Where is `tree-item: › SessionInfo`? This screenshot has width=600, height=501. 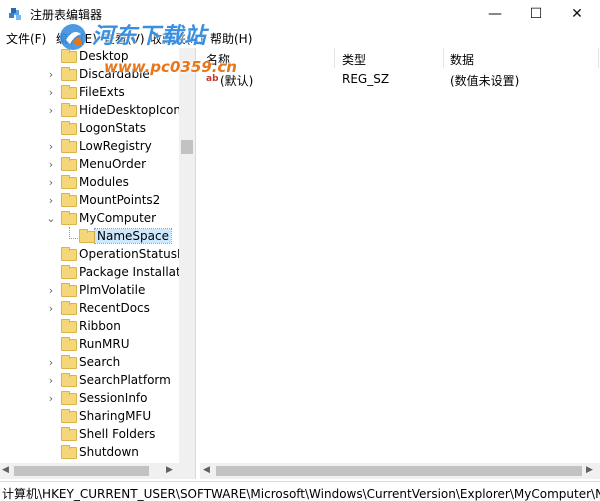 tree-item: › SessionInfo is located at coordinates (90, 399).